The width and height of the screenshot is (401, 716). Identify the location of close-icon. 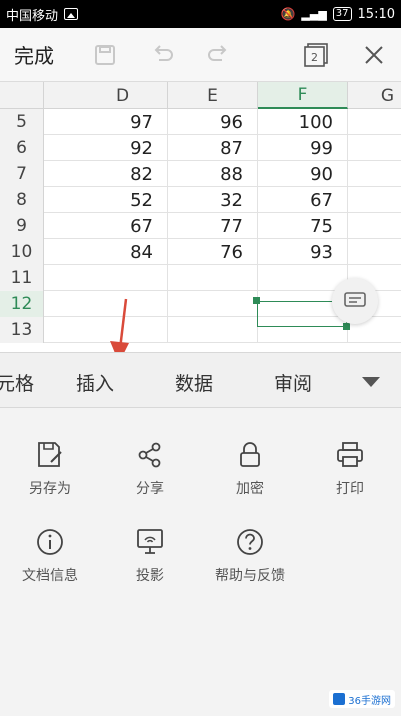
(374, 55).